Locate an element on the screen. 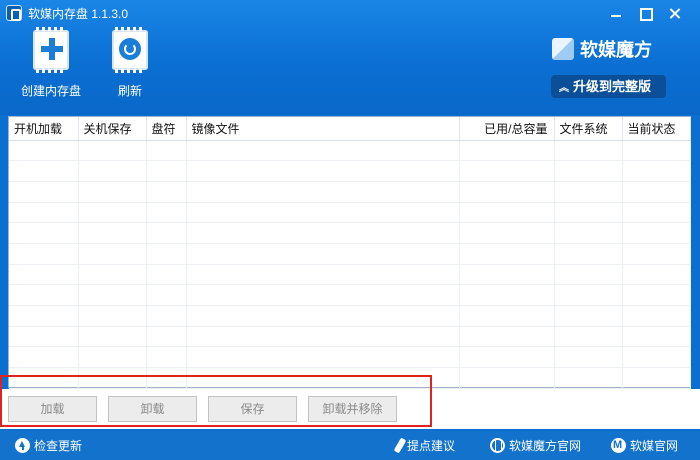  close-icon is located at coordinates (675, 13).